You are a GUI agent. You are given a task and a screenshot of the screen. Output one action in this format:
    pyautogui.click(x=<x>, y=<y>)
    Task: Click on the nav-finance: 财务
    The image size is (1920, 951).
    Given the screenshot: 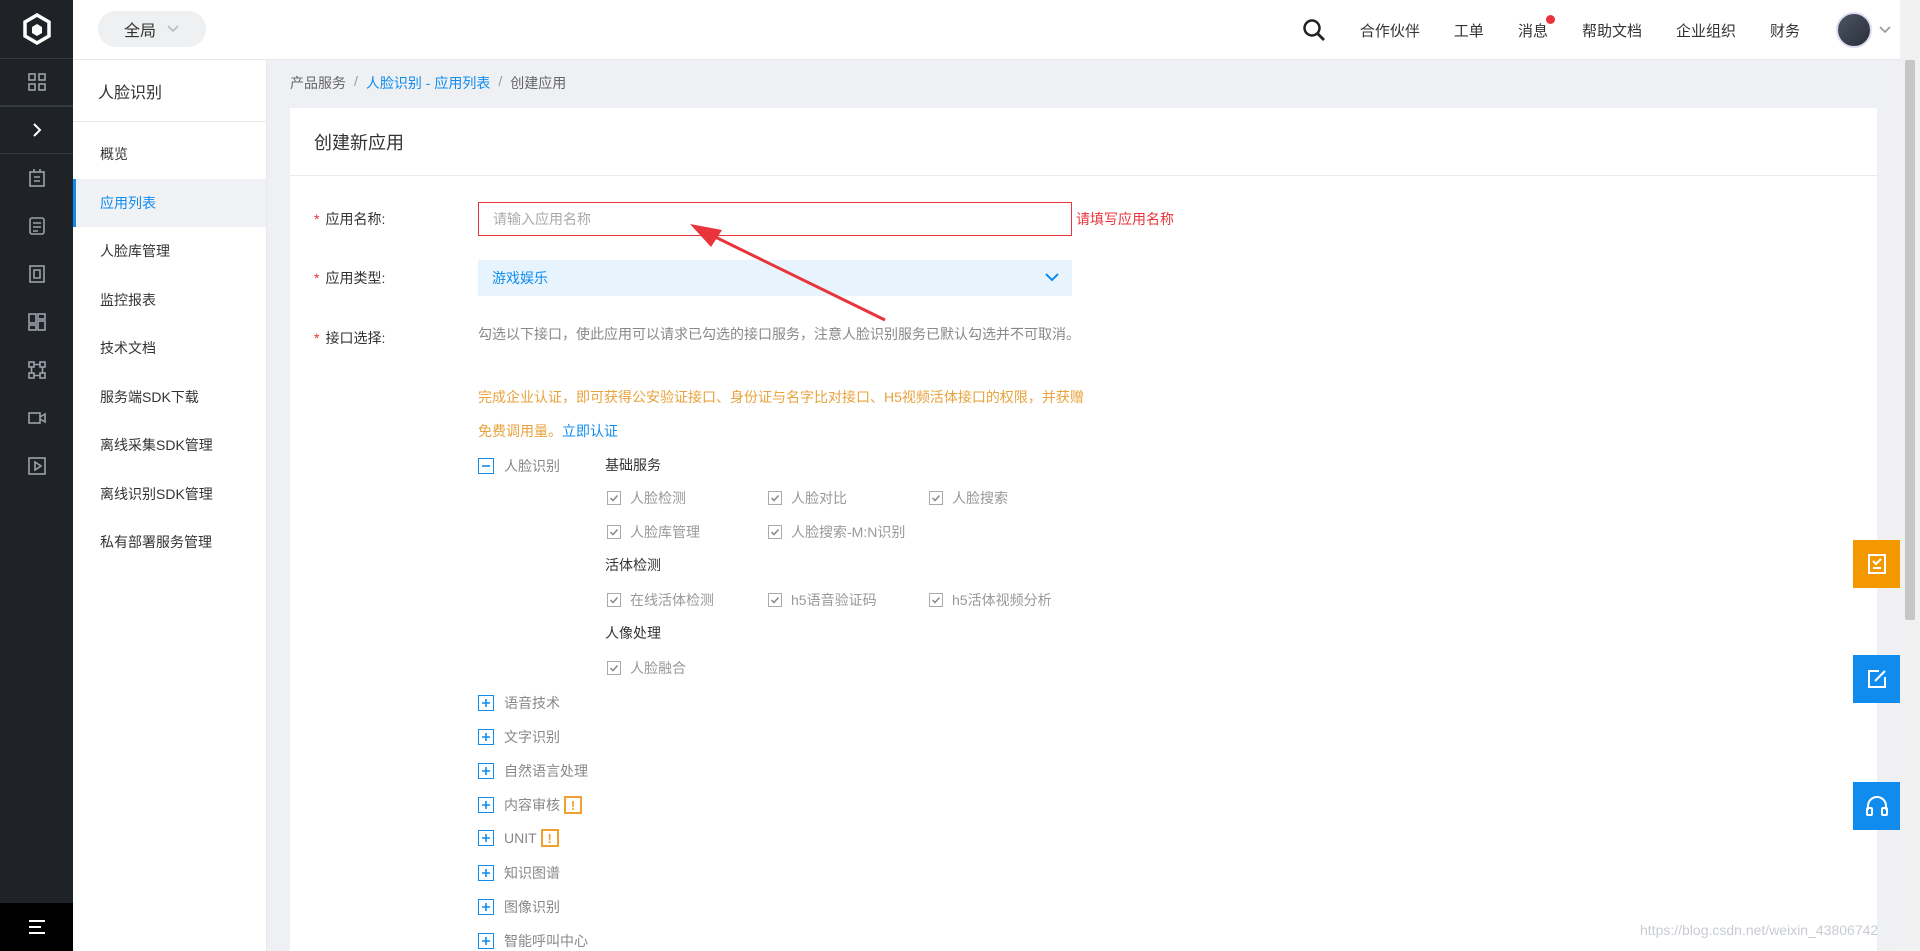 What is the action you would take?
    pyautogui.click(x=1785, y=30)
    